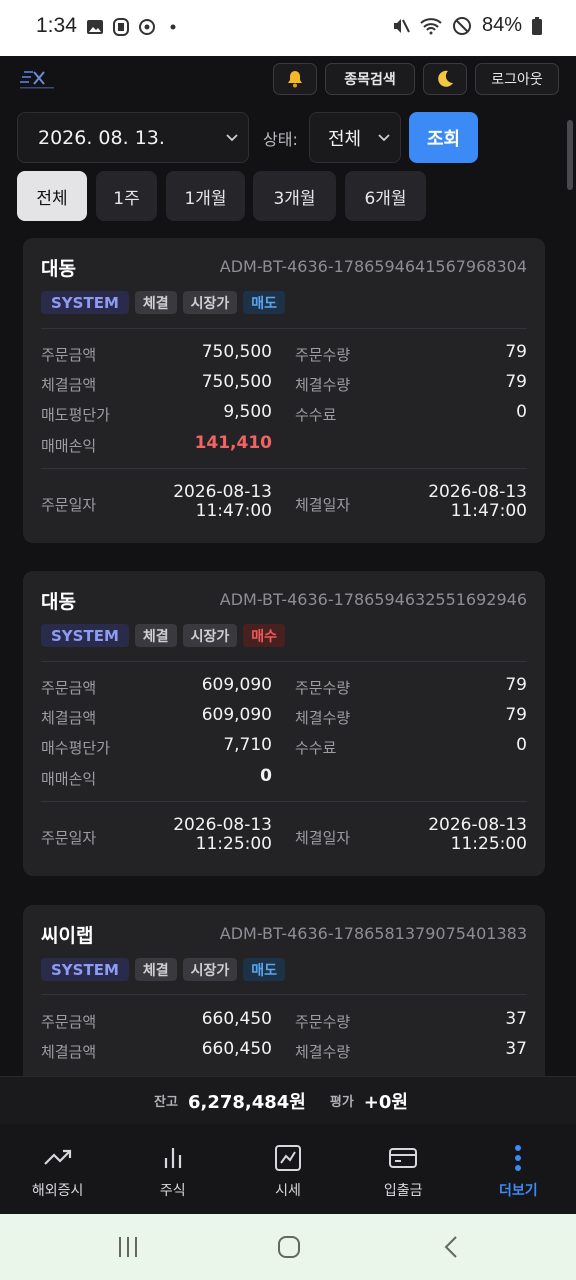  I want to click on eval-value: +0원, so click(385, 1102).